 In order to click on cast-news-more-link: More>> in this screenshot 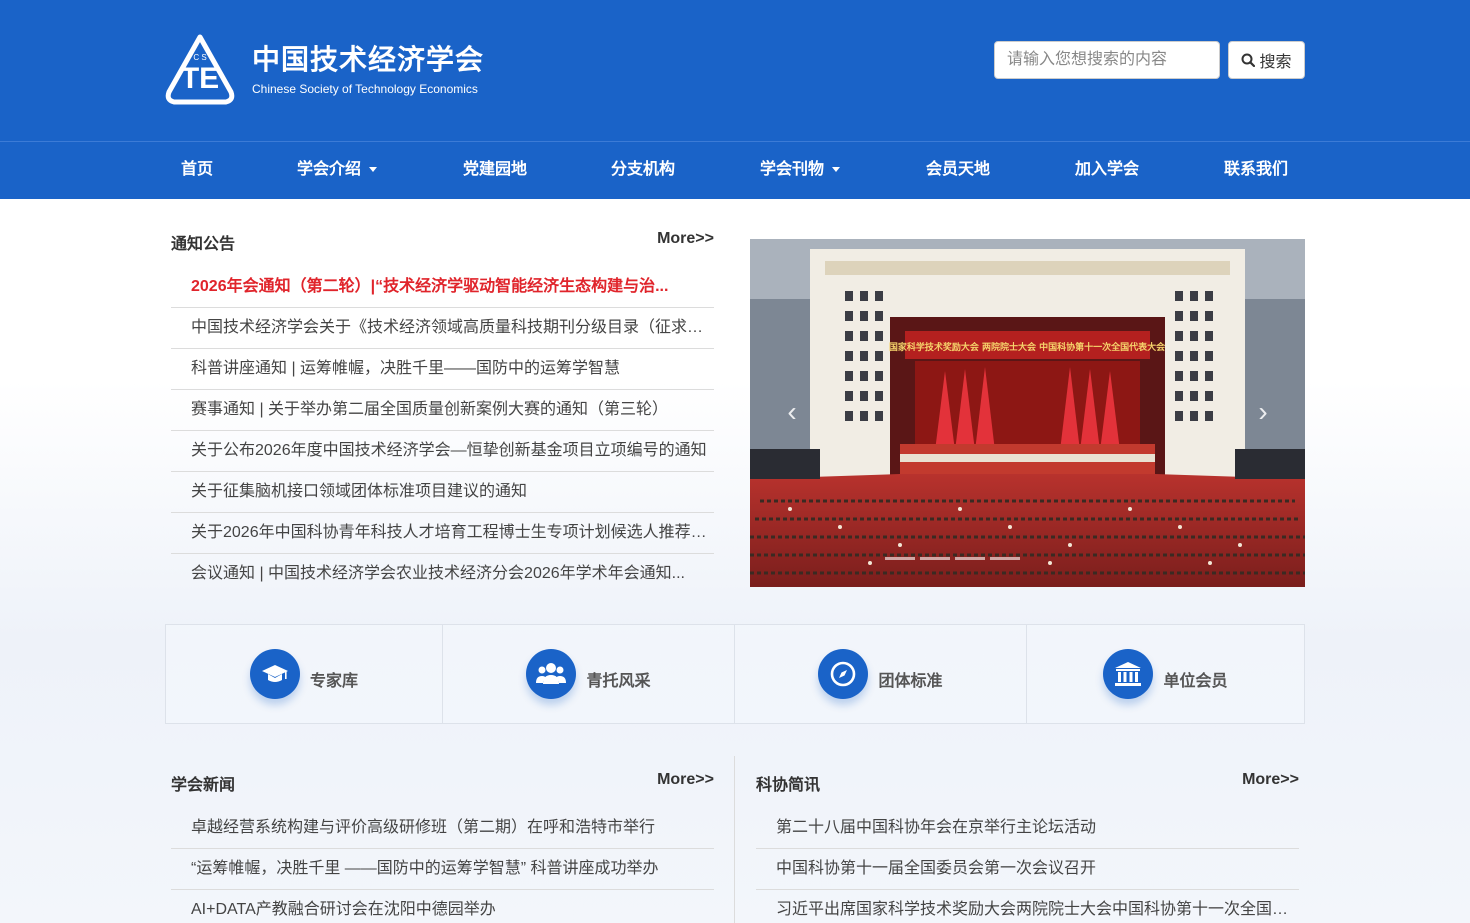, I will do `click(1270, 780)`.